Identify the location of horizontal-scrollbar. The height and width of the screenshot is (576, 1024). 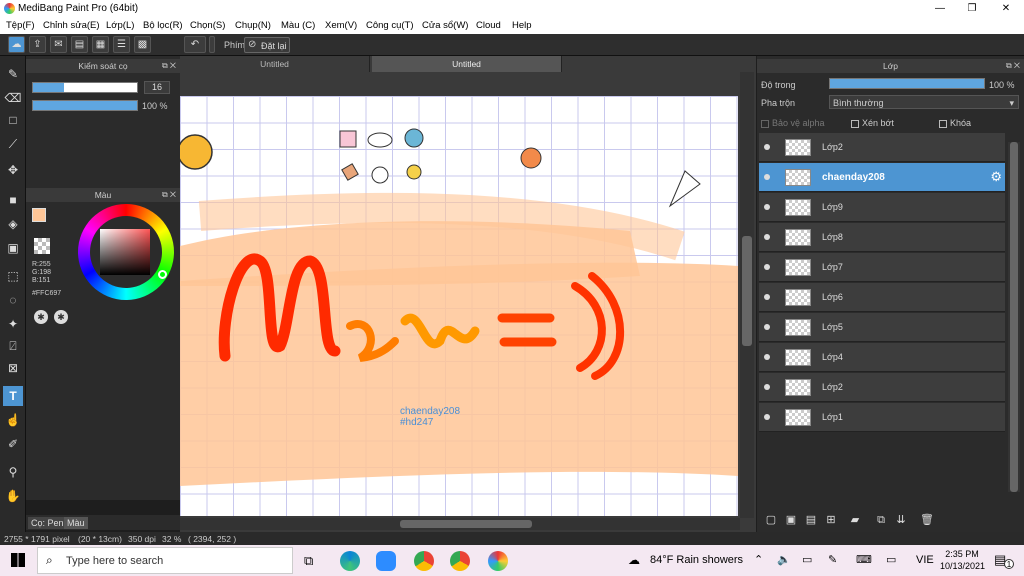
(460, 524).